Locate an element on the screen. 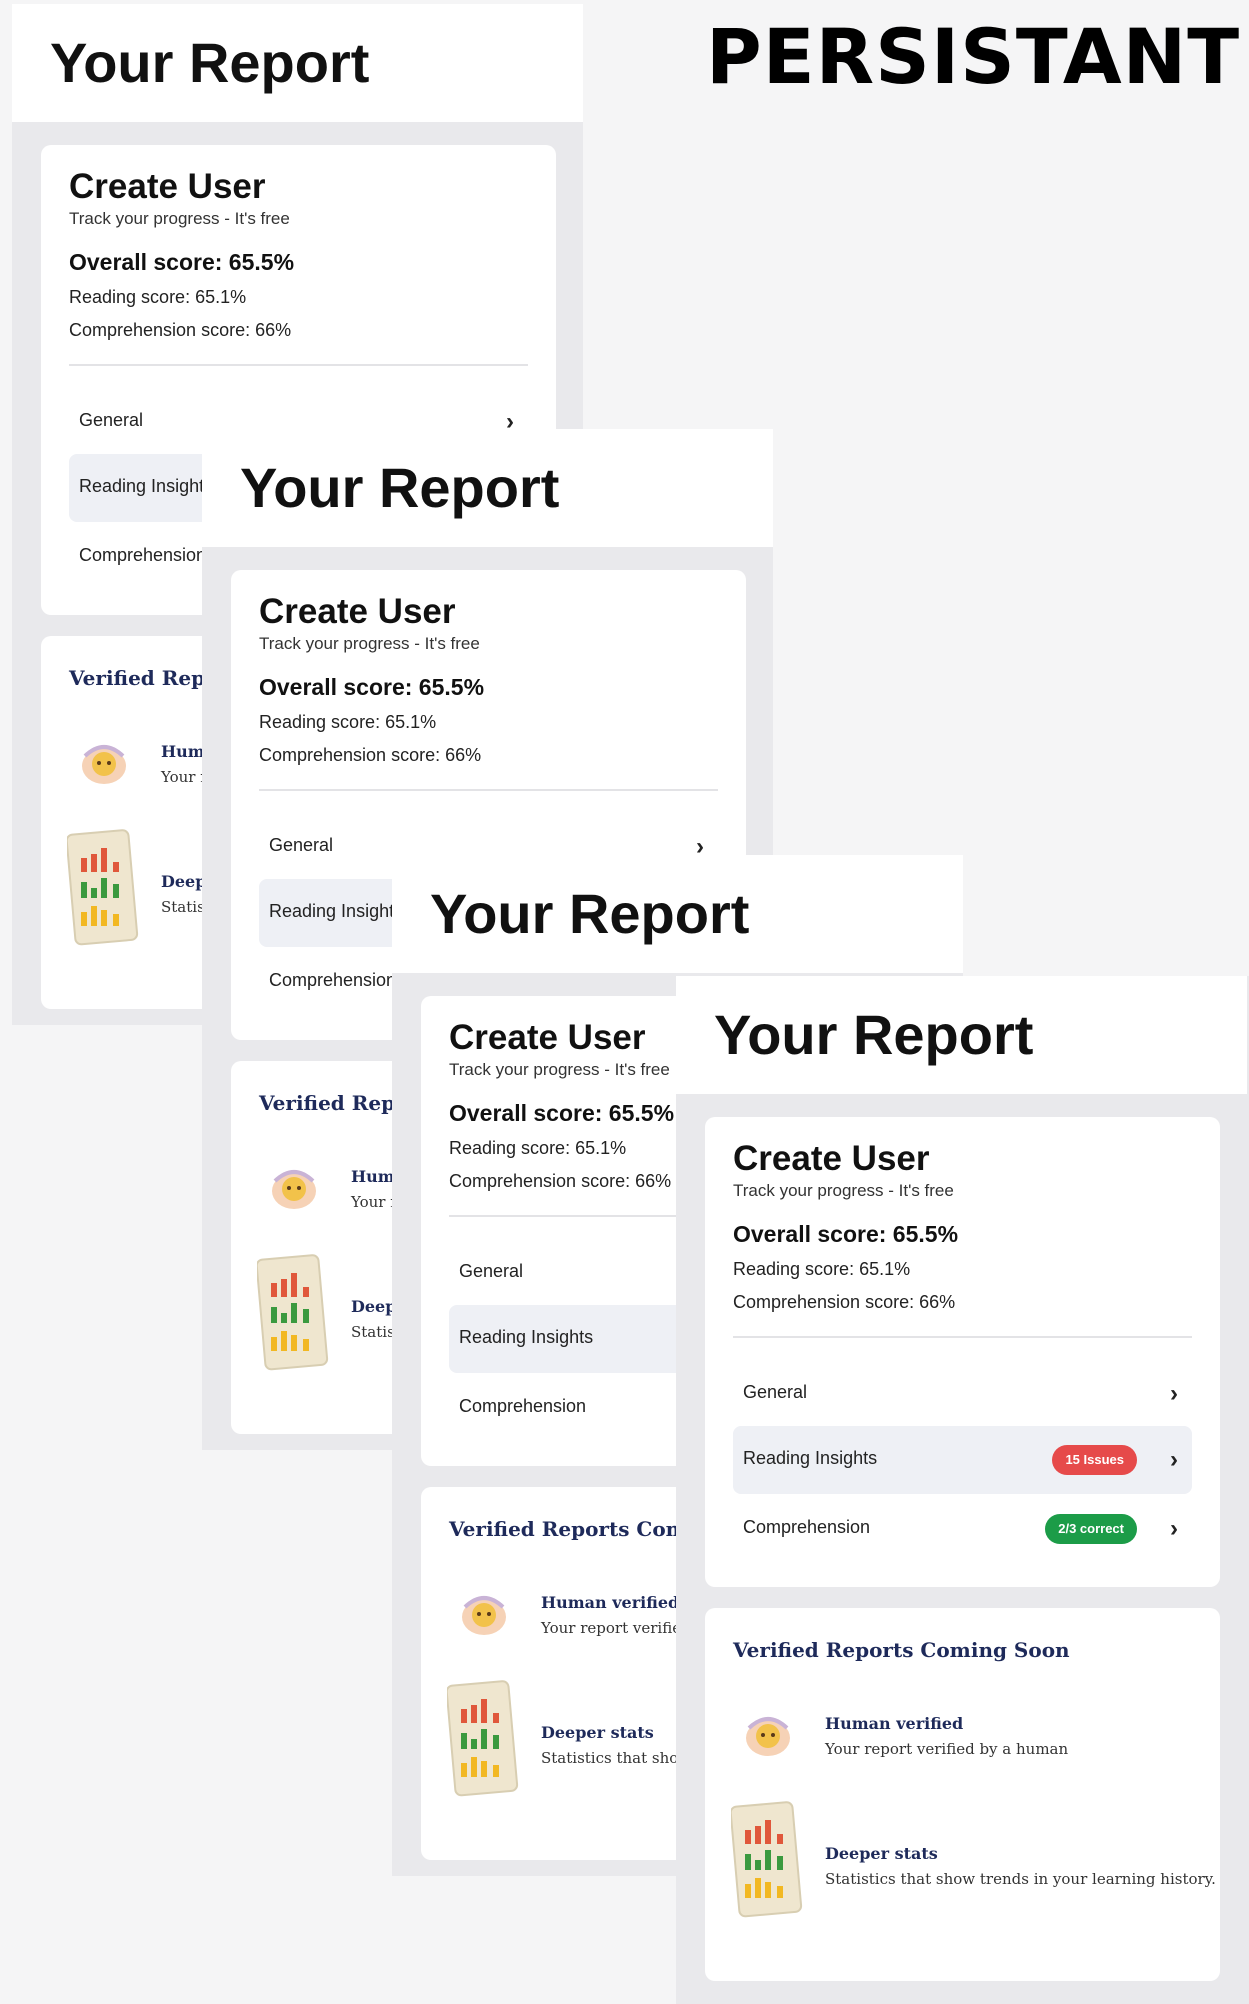 The width and height of the screenshot is (1249, 2004). issues-badge: 15 Issues is located at coordinates (1094, 1460).